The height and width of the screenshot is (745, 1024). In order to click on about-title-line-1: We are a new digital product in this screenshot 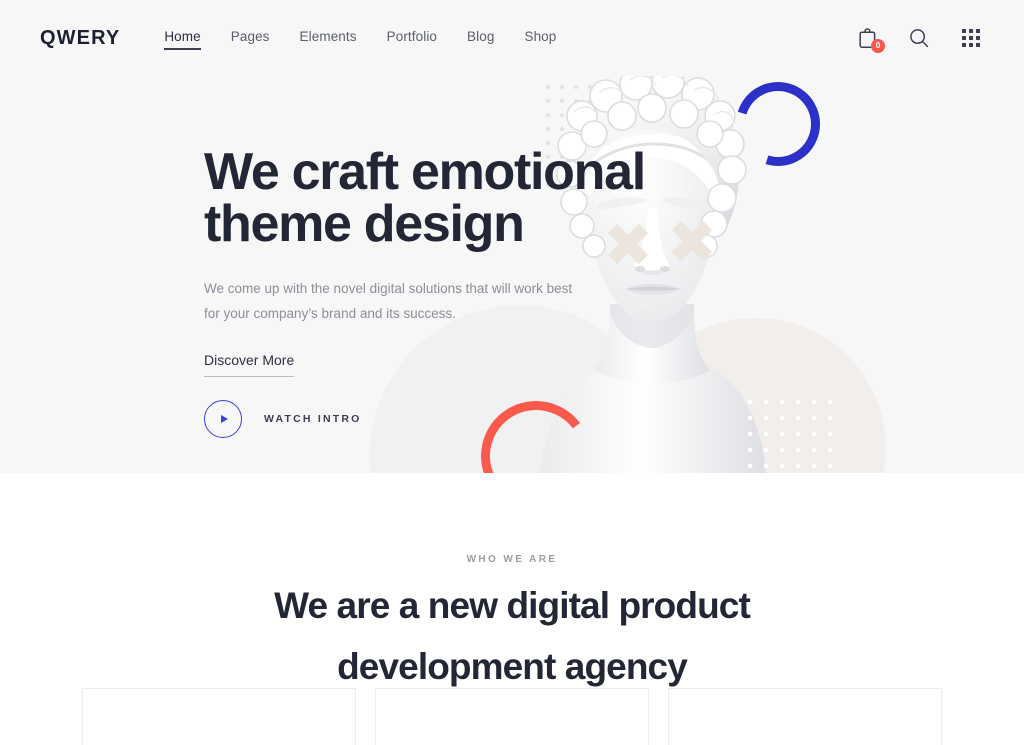, I will do `click(512, 605)`.